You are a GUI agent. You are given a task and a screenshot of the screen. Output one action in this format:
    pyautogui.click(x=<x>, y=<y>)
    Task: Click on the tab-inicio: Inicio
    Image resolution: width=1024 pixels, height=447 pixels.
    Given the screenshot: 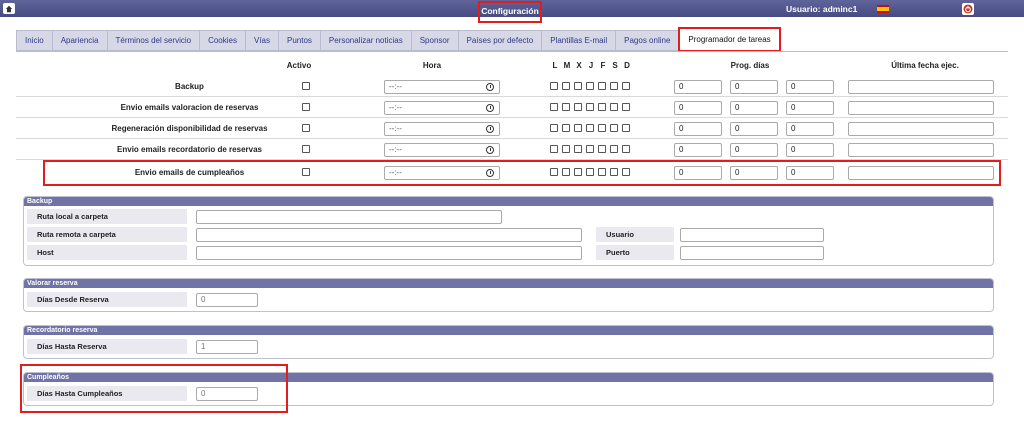 What is the action you would take?
    pyautogui.click(x=34, y=40)
    